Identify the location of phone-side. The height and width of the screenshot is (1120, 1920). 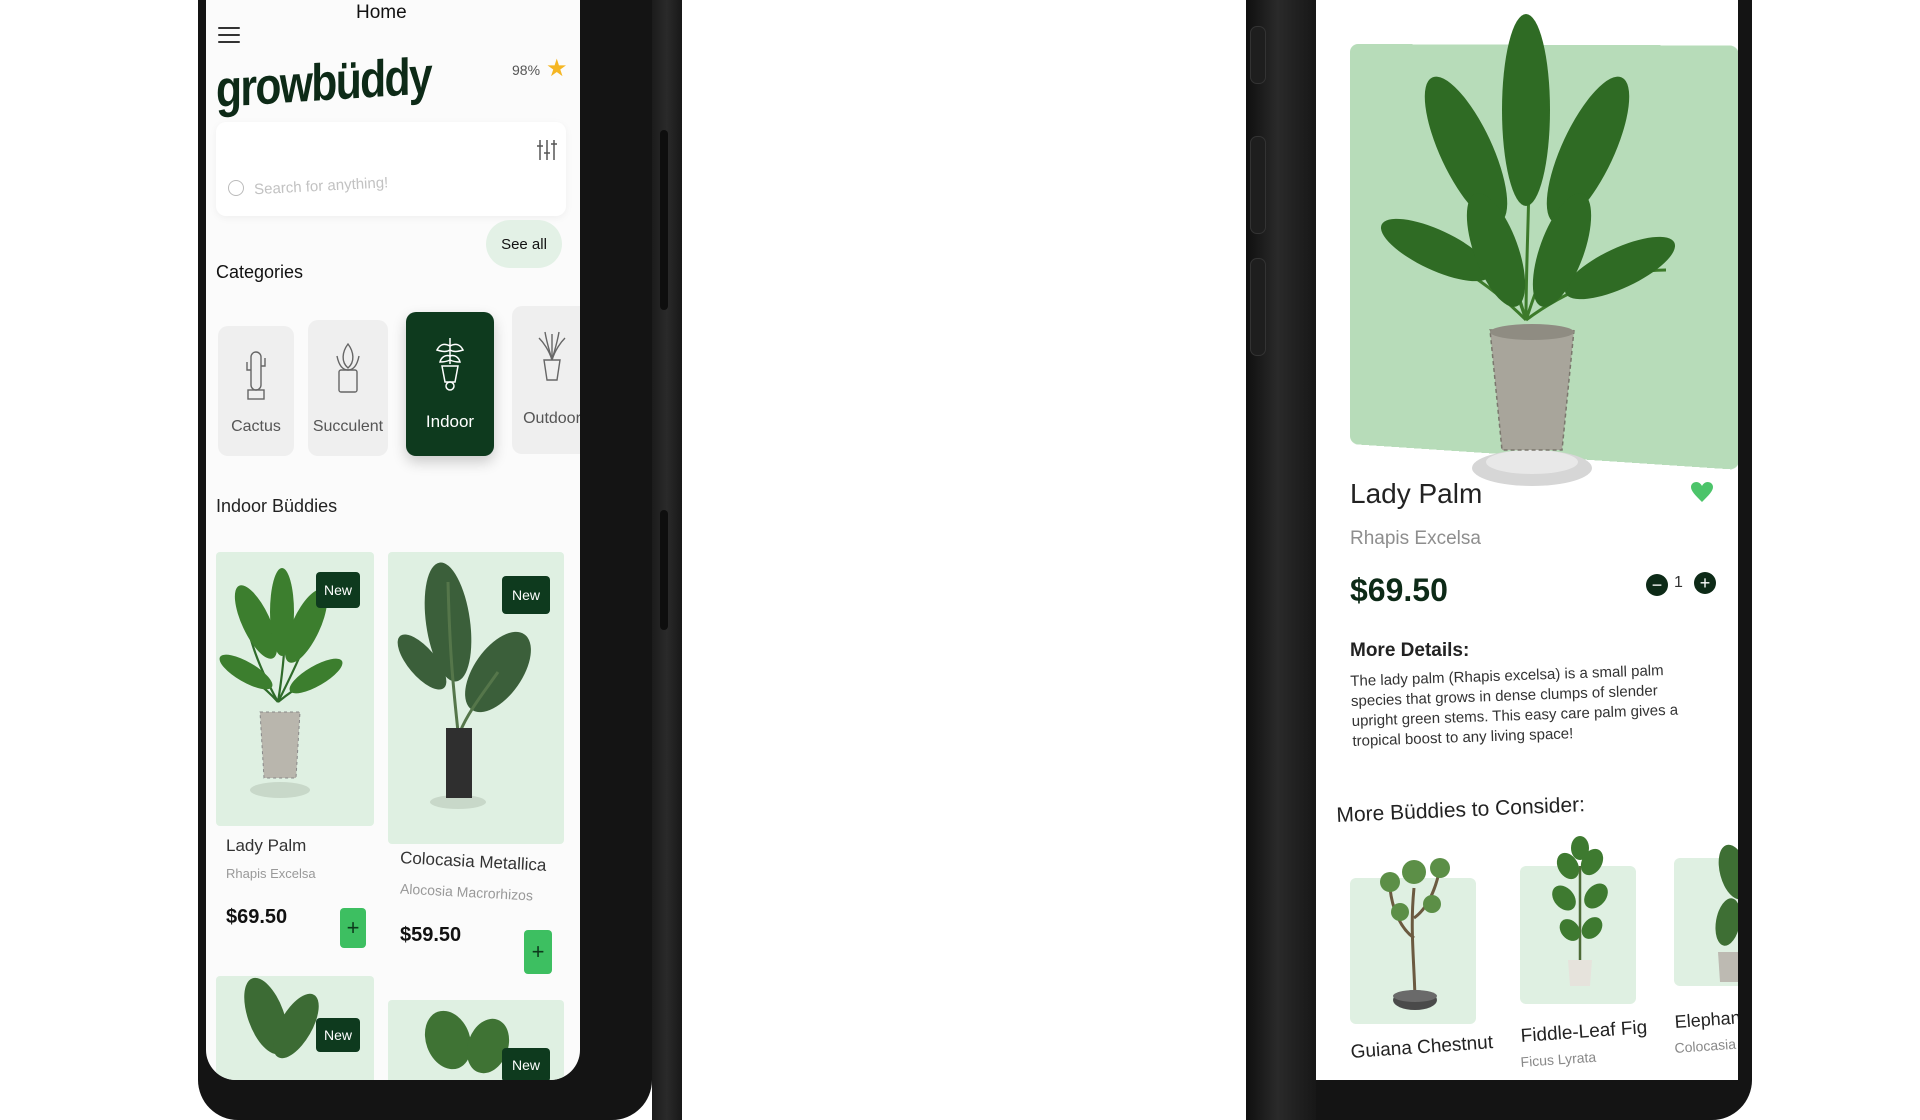
(1281, 560).